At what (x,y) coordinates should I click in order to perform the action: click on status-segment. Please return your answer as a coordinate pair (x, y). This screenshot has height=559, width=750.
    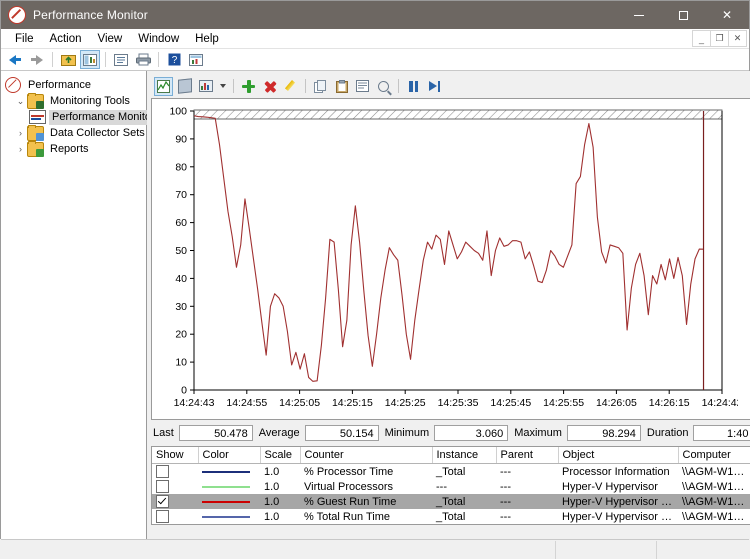
    Looking at the image, I should click on (702, 549).